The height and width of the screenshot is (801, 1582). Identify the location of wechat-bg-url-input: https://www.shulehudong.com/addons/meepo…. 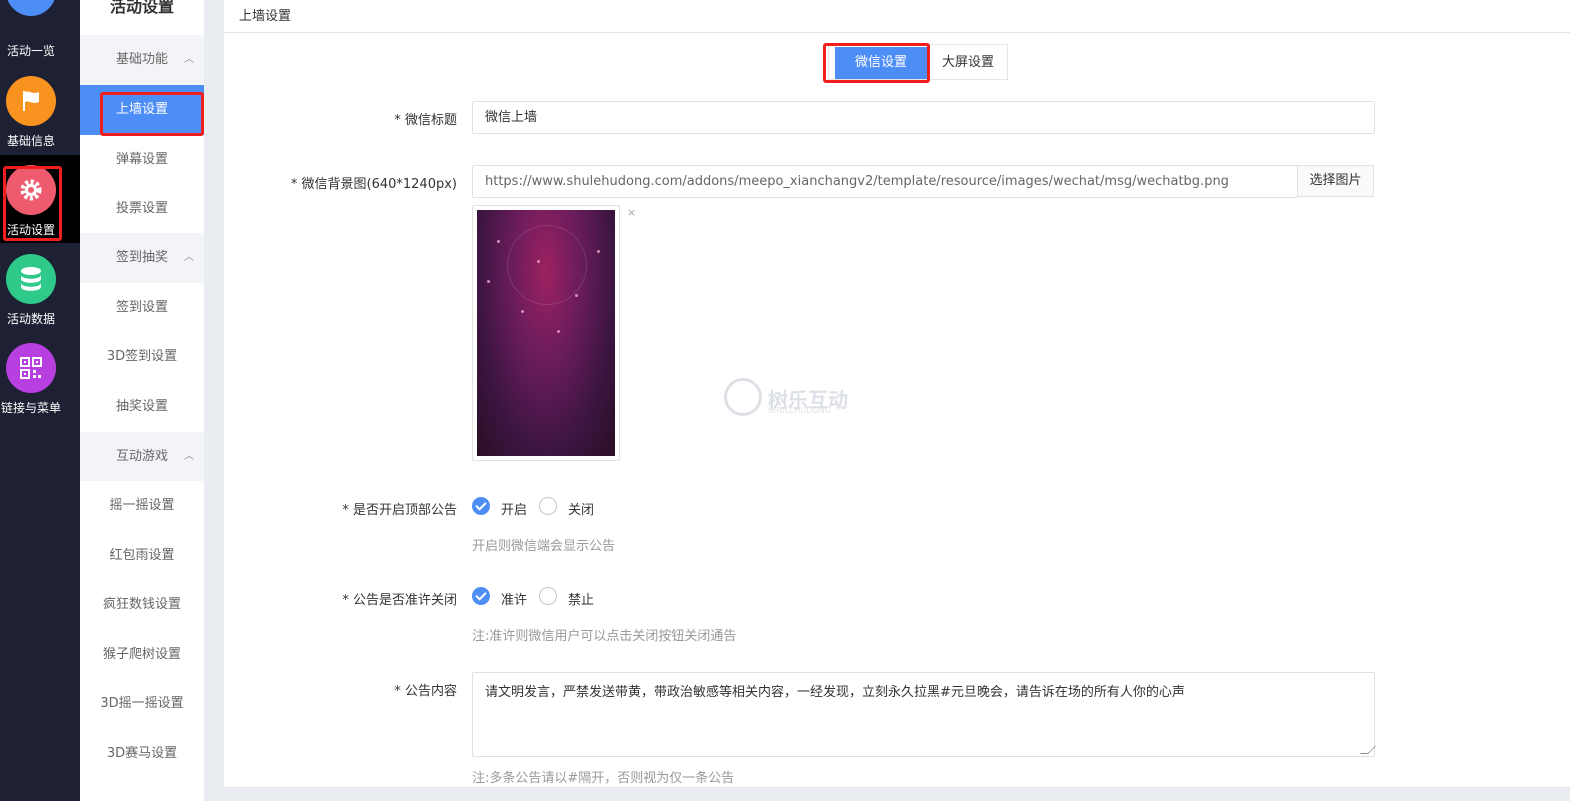
(885, 181).